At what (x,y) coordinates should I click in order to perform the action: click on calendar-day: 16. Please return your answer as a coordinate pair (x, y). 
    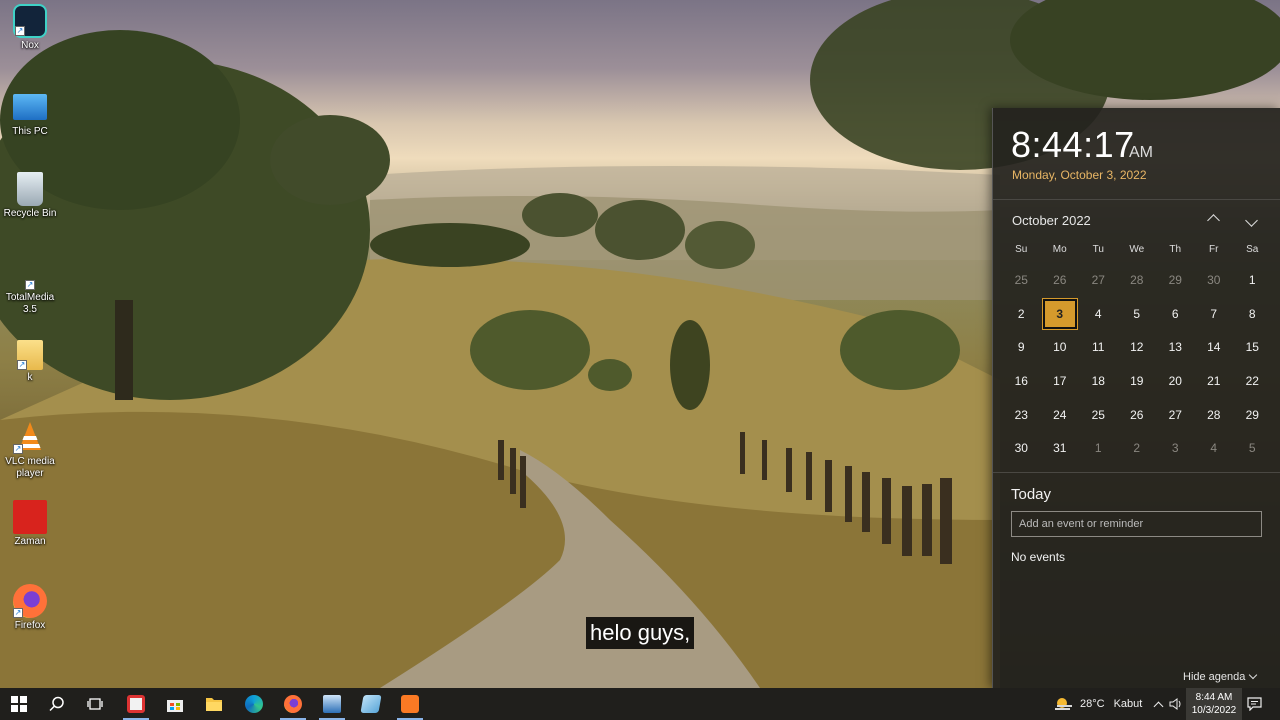
    Looking at the image, I should click on (1021, 381).